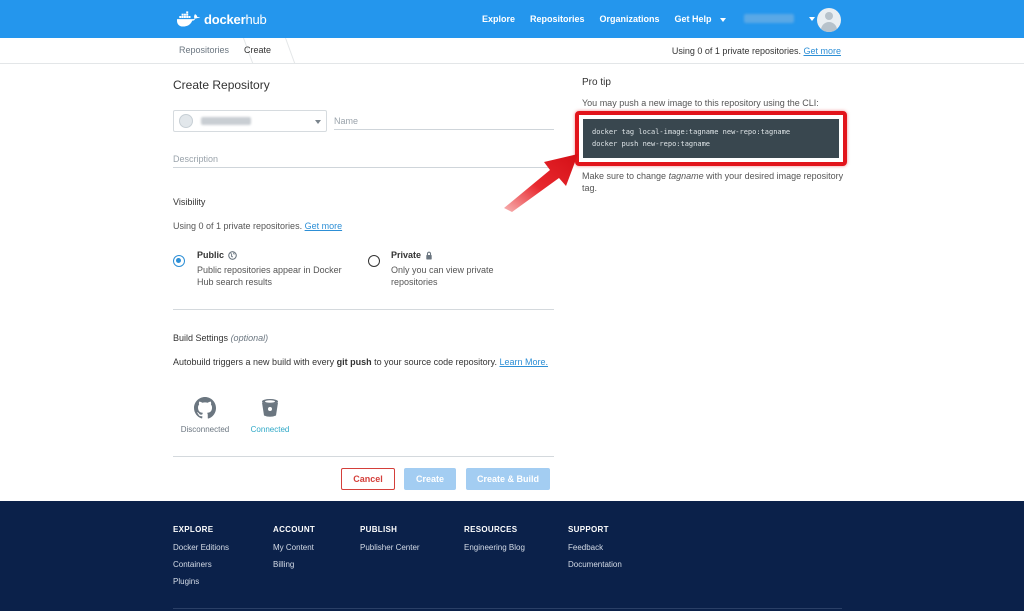  I want to click on nav-get-help: Get Help, so click(700, 19).